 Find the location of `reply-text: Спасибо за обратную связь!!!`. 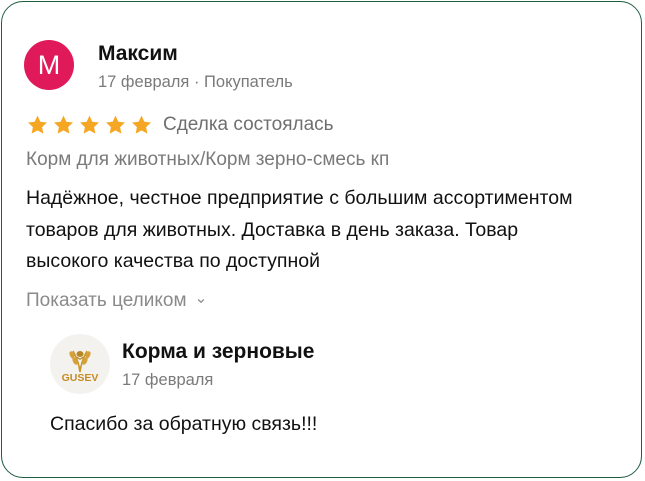

reply-text: Спасибо за обратную связь!!! is located at coordinates (184, 424).